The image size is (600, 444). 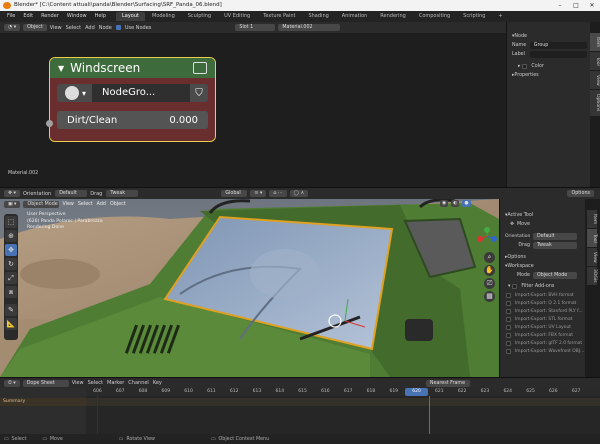 What do you see at coordinates (489, 283) in the screenshot?
I see `camera-view-icon: ⎚` at bounding box center [489, 283].